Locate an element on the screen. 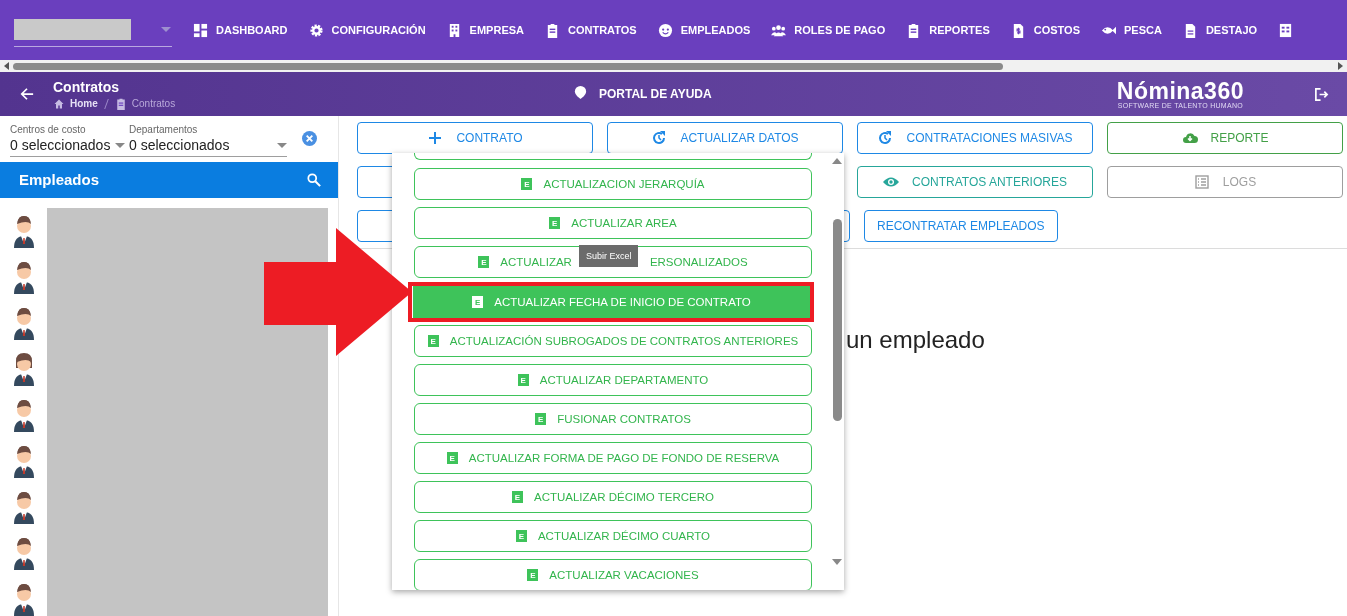  action-button: REPORTE is located at coordinates (1225, 138).